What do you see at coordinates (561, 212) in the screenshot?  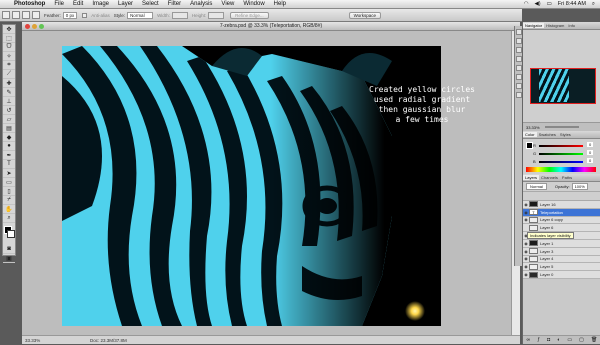 I see `layer-row-selected: ◉ T Teleportation` at bounding box center [561, 212].